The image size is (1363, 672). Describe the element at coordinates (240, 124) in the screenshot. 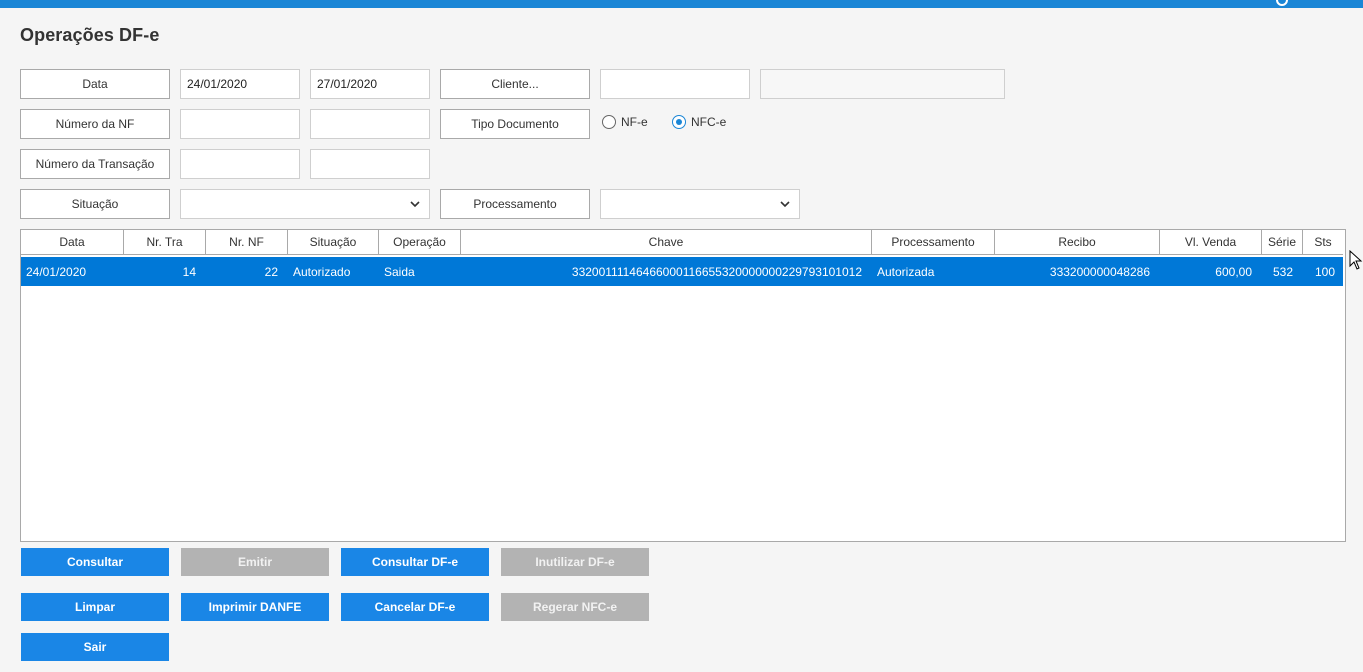

I see `numero-nf-from-input` at that location.